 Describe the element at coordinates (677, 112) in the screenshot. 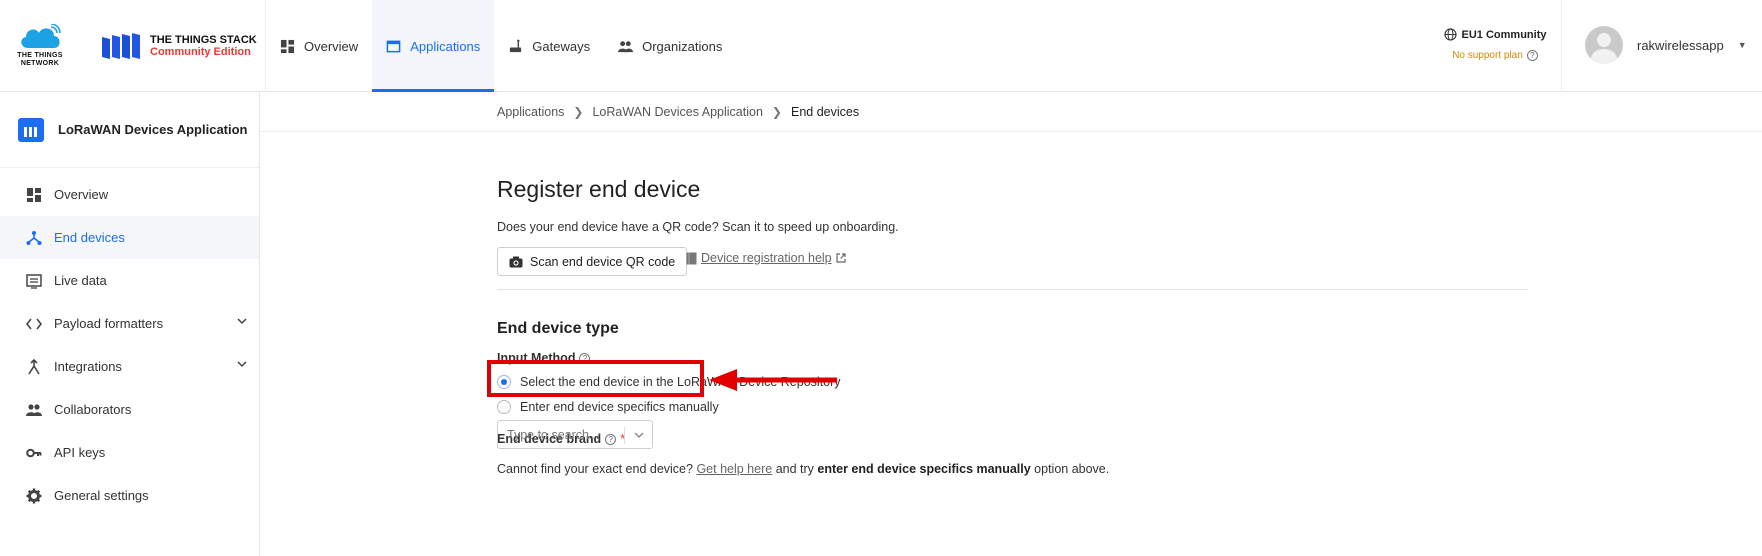

I see `breadcrumb-application: LoRaWAN Devices Application` at that location.